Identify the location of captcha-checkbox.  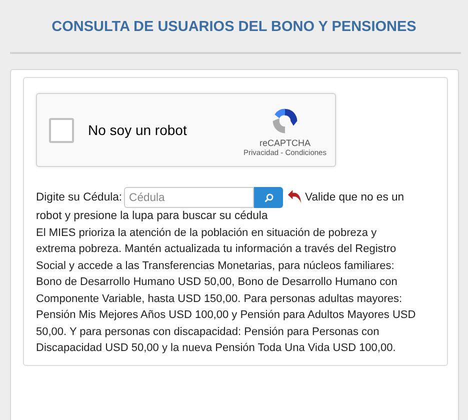
(61, 130).